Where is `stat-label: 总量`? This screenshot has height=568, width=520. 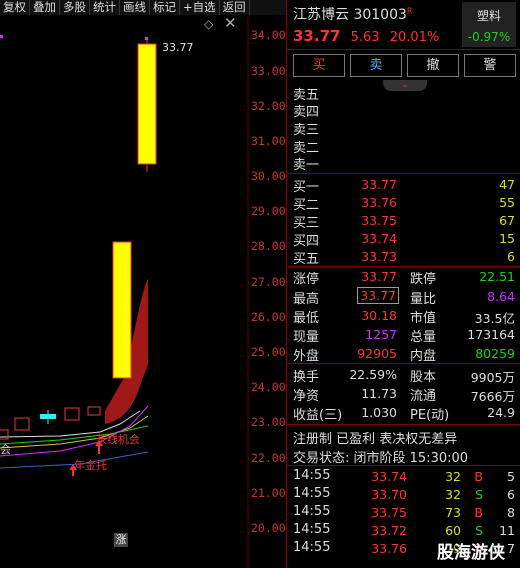 stat-label: 总量 is located at coordinates (423, 337).